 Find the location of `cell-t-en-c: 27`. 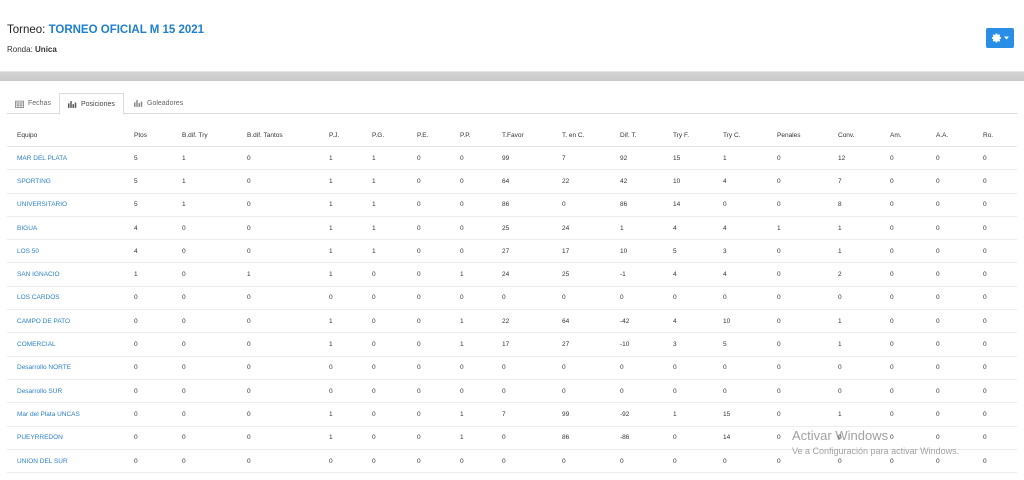

cell-t-en-c: 27 is located at coordinates (566, 345).